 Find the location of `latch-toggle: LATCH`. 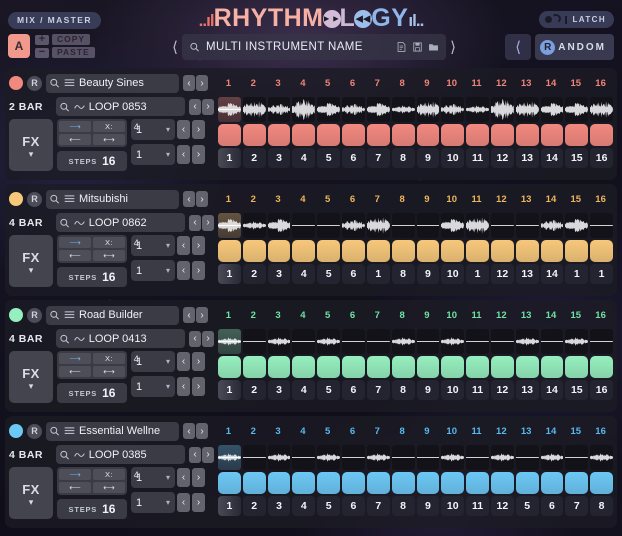

latch-toggle: LATCH is located at coordinates (576, 19).